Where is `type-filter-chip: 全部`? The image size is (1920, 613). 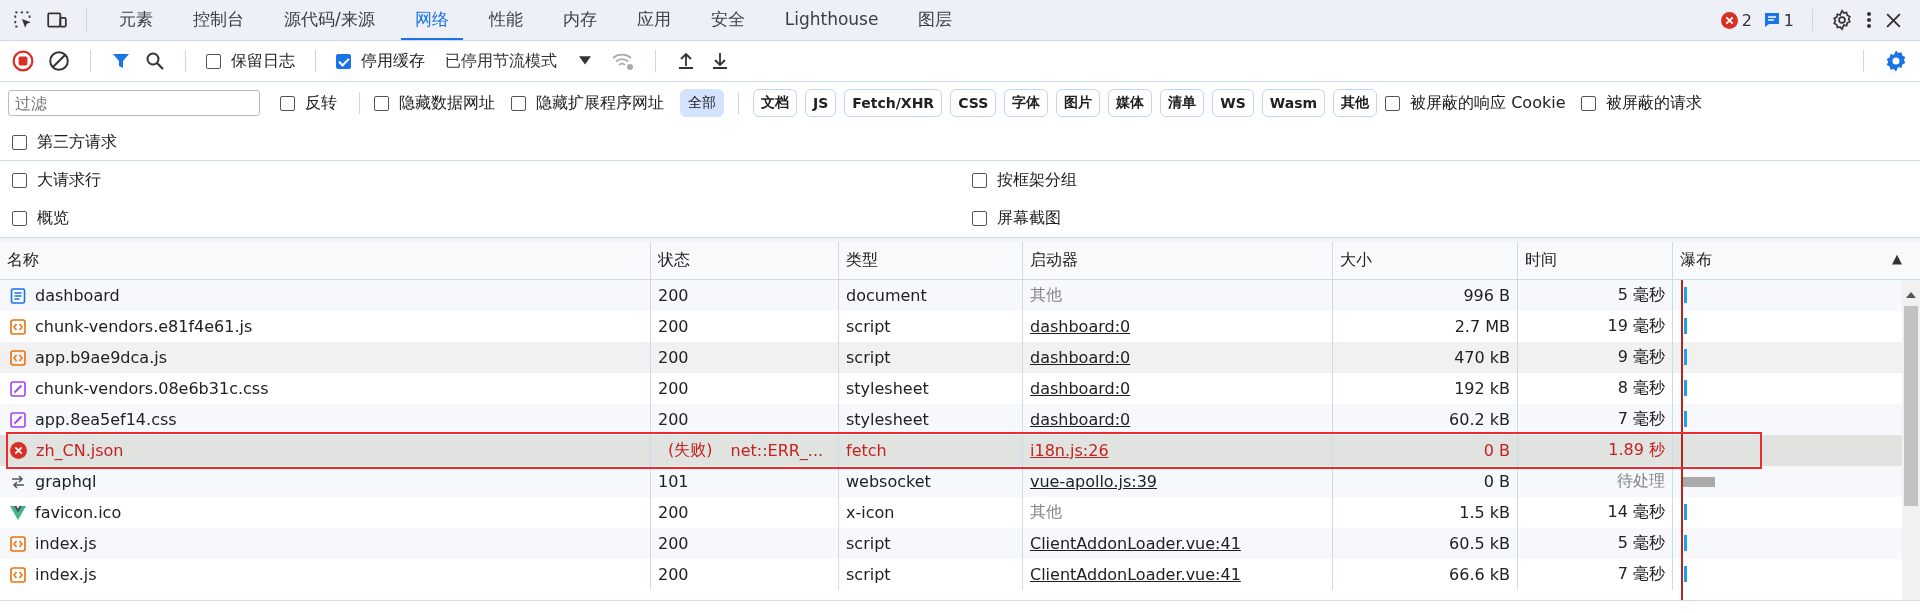
type-filter-chip: 全部 is located at coordinates (702, 103).